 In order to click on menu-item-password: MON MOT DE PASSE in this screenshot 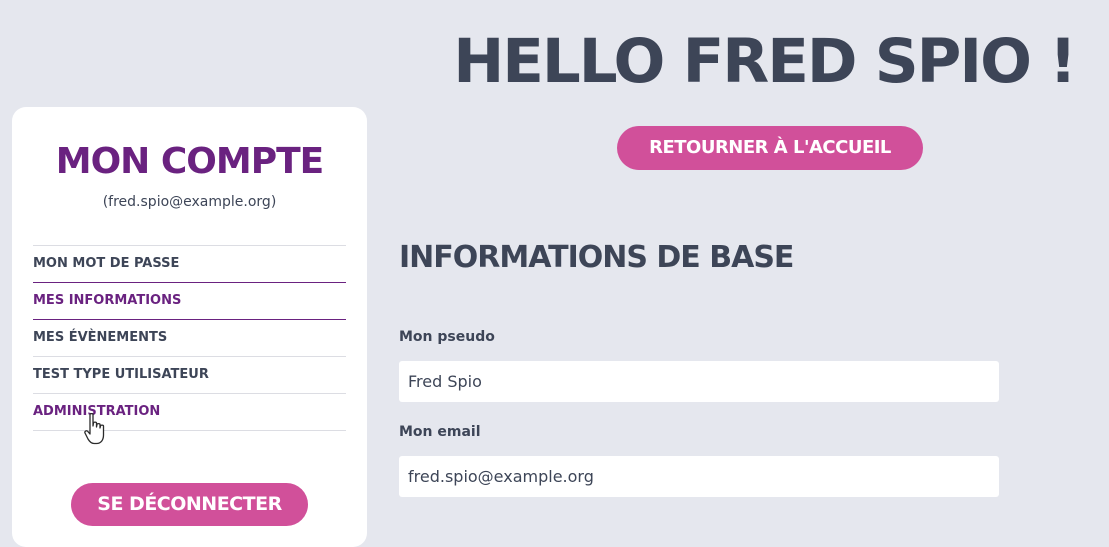, I will do `click(189, 264)`.